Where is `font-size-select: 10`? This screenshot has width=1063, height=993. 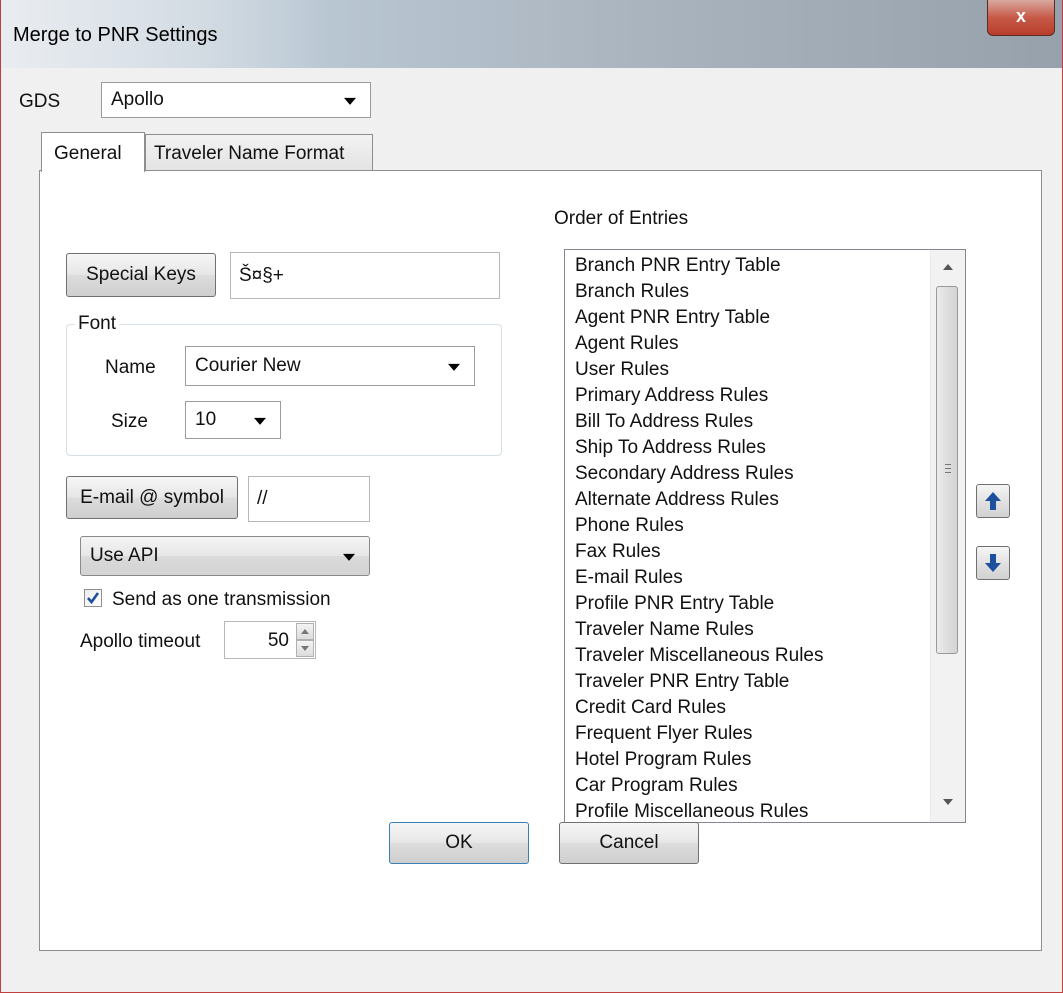 font-size-select: 10 is located at coordinates (233, 420).